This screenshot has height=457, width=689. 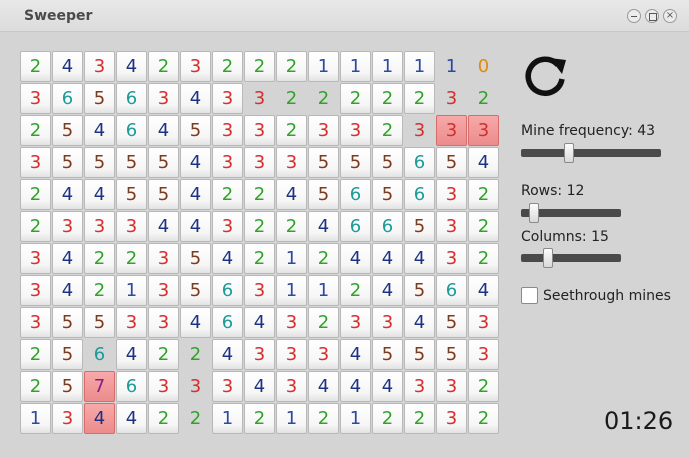 I want to click on seethrough-mines-label: Seethrough mines, so click(x=607, y=296).